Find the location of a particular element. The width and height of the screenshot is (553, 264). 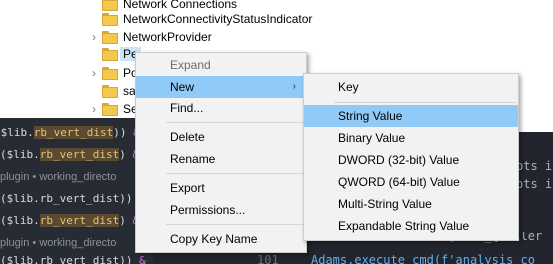

tree-item-label: NetworkProvider is located at coordinates (167, 37).